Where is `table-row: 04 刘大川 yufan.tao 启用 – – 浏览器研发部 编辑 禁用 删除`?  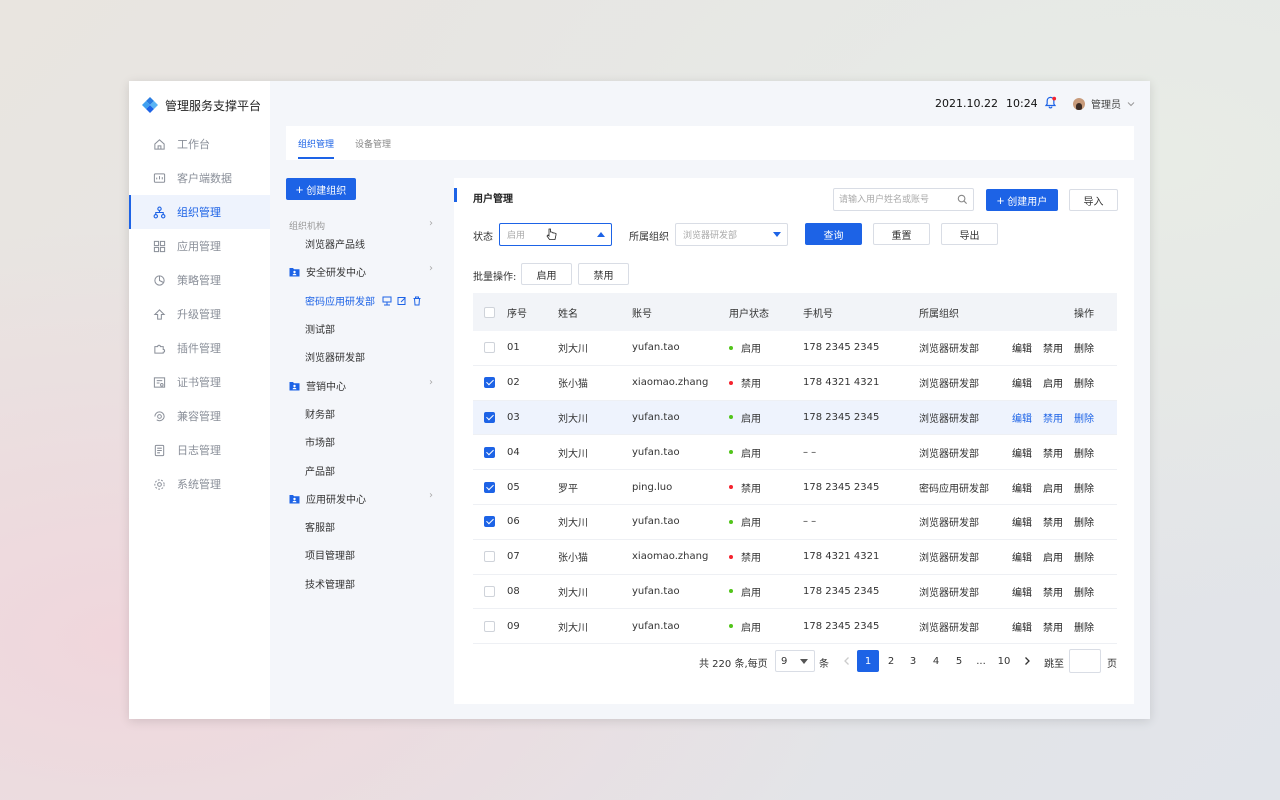 table-row: 04 刘大川 yufan.tao 启用 – – 浏览器研发部 编辑 禁用 删除 is located at coordinates (795, 453).